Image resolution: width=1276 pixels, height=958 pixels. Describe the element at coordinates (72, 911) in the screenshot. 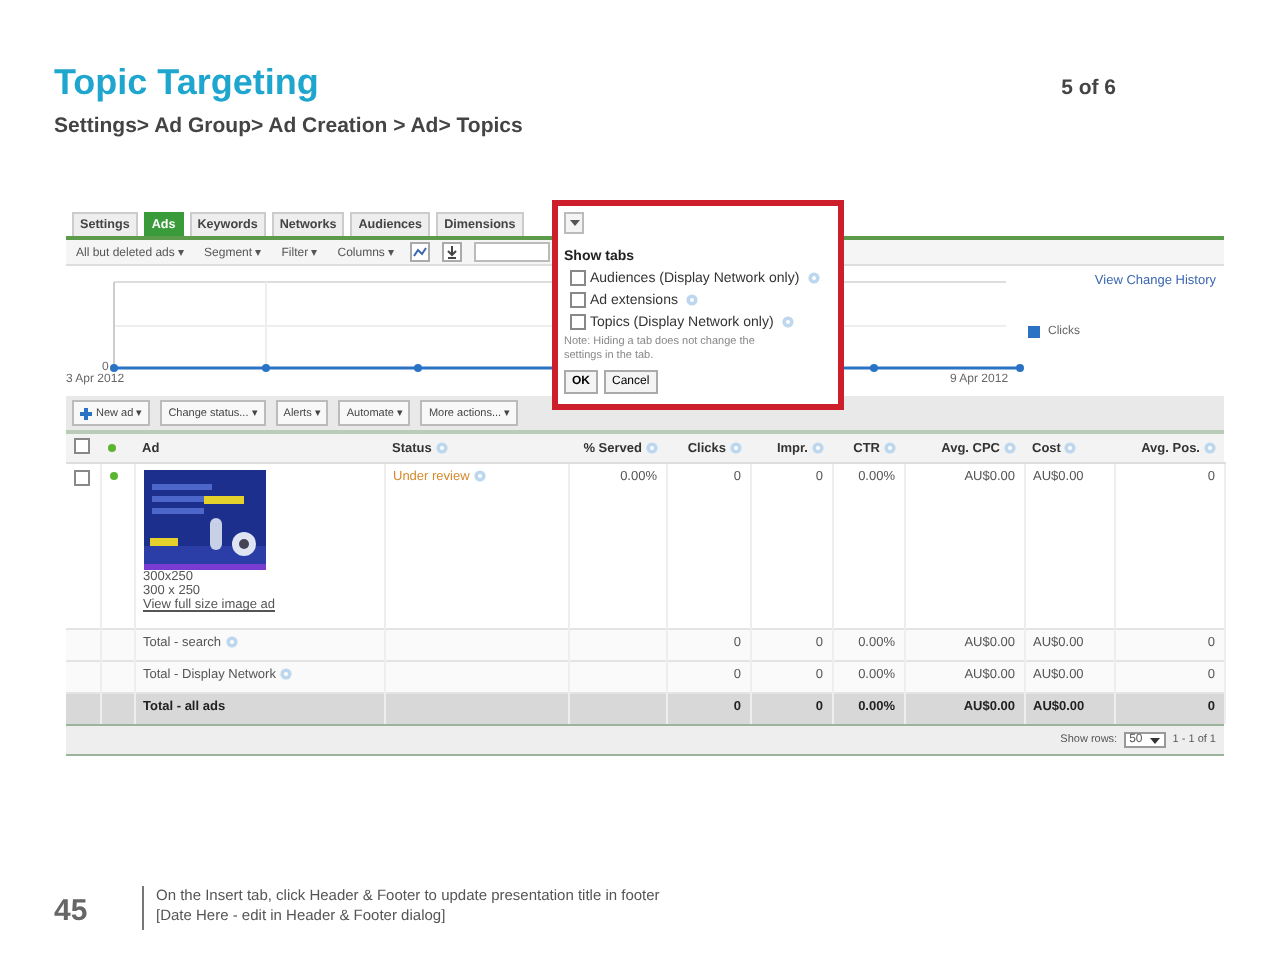

I see `slide-number: 45` at that location.